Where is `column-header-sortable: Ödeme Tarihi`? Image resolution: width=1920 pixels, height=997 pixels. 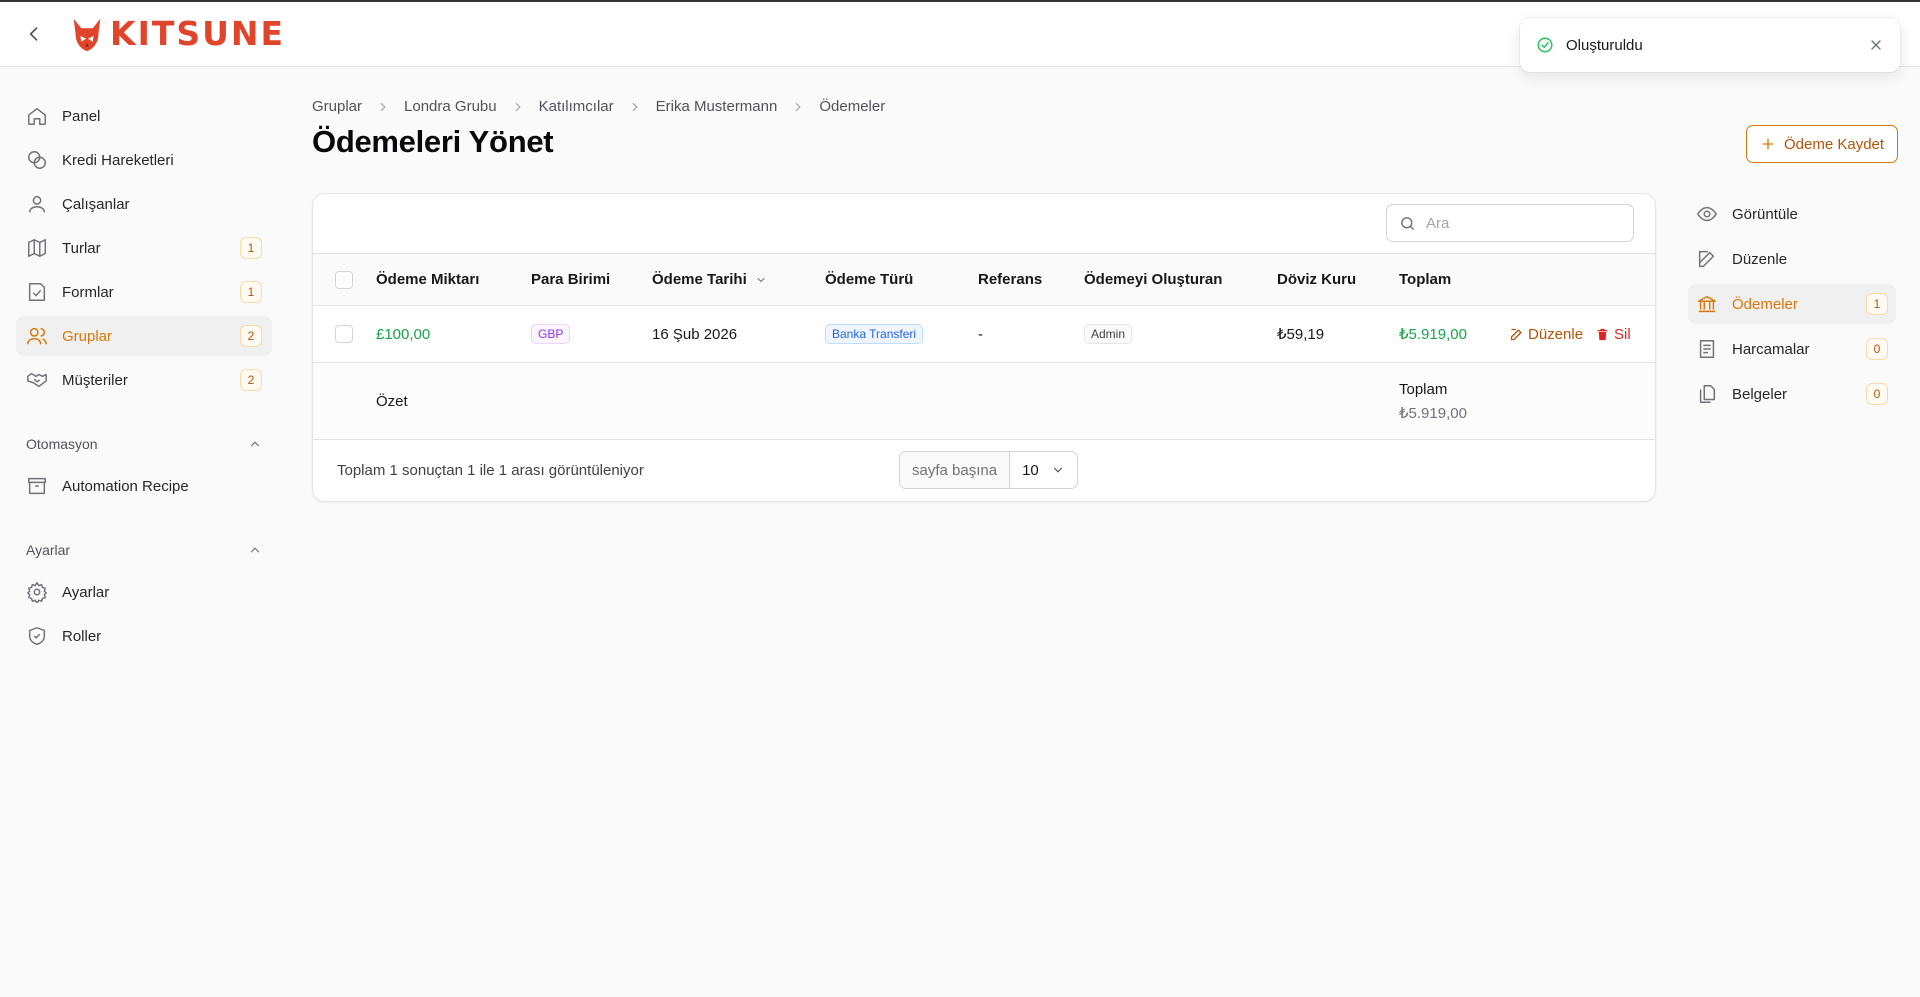 column-header-sortable: Ödeme Tarihi is located at coordinates (709, 279).